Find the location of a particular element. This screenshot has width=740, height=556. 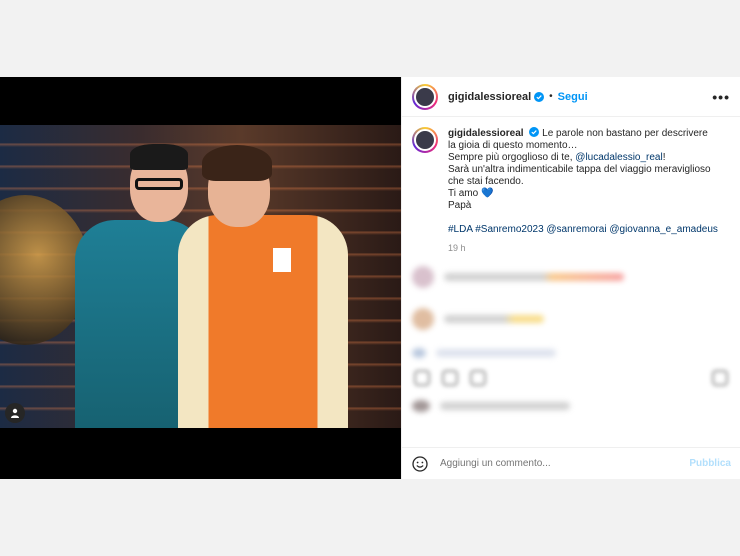

share-icon is located at coordinates (478, 378).